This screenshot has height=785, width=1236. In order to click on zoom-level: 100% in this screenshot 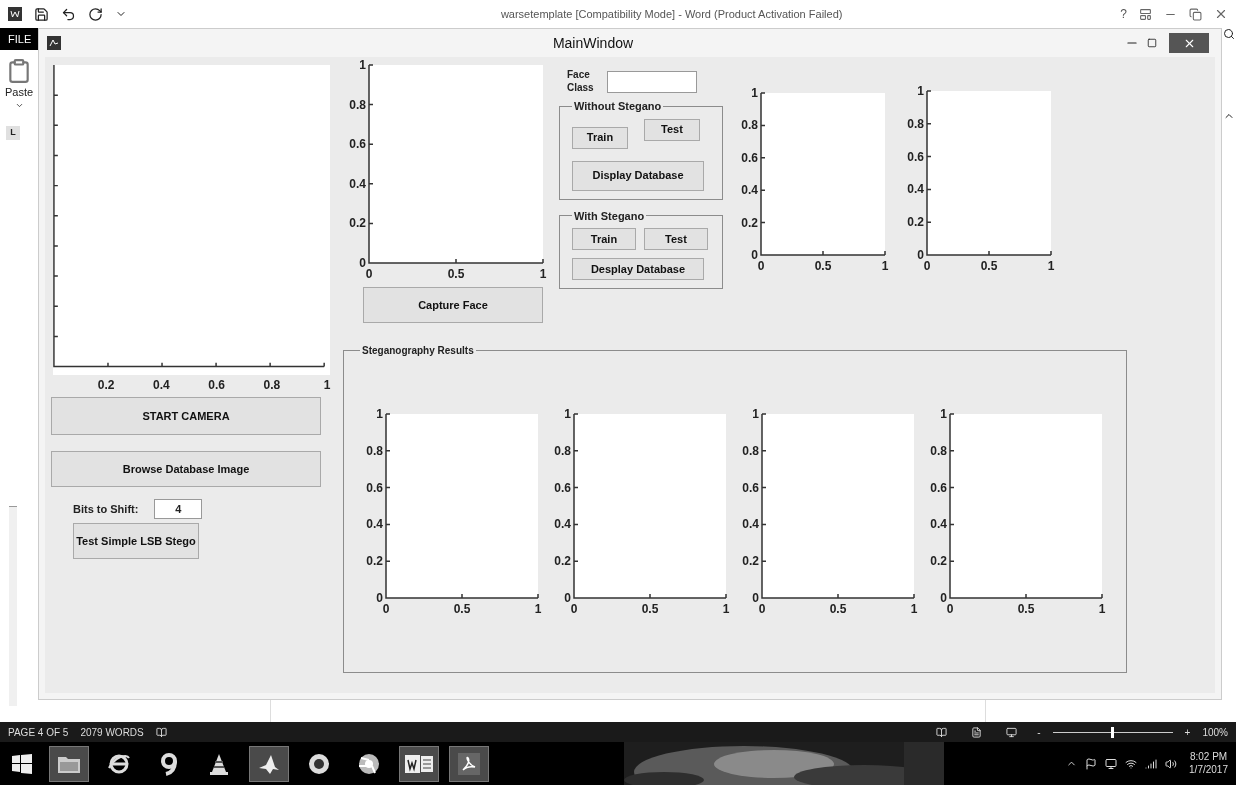, I will do `click(1215, 732)`.